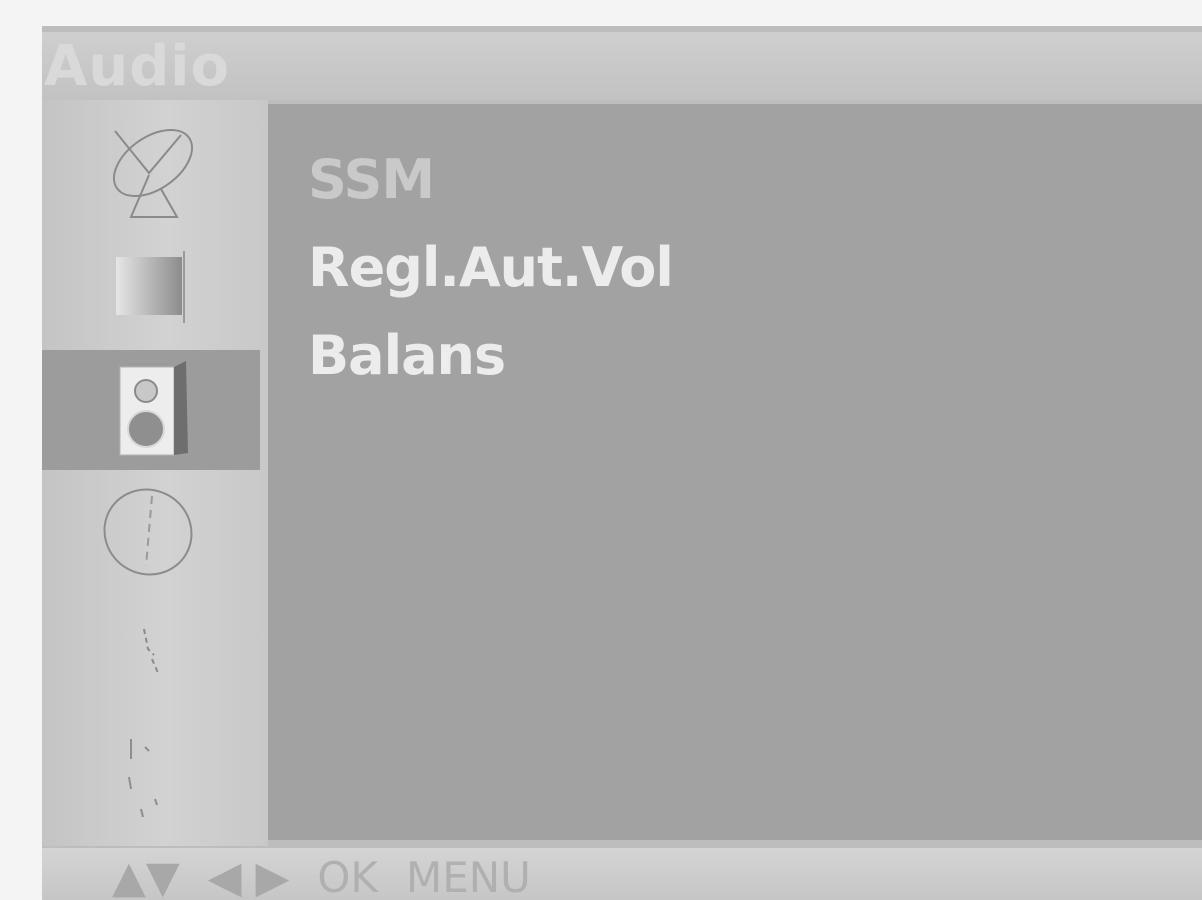 This screenshot has width=1202, height=900. I want to click on audio-menu-list: SSM Regl.Aut.Vol Balans, so click(491, 274).